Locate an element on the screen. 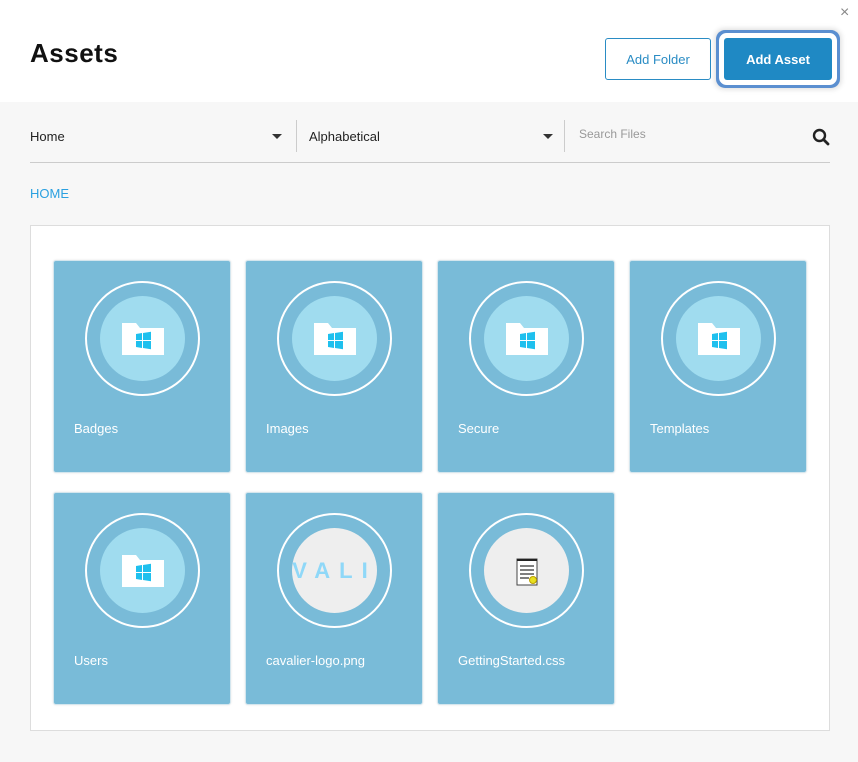 The width and height of the screenshot is (858, 762). document-icon is located at coordinates (526, 571).